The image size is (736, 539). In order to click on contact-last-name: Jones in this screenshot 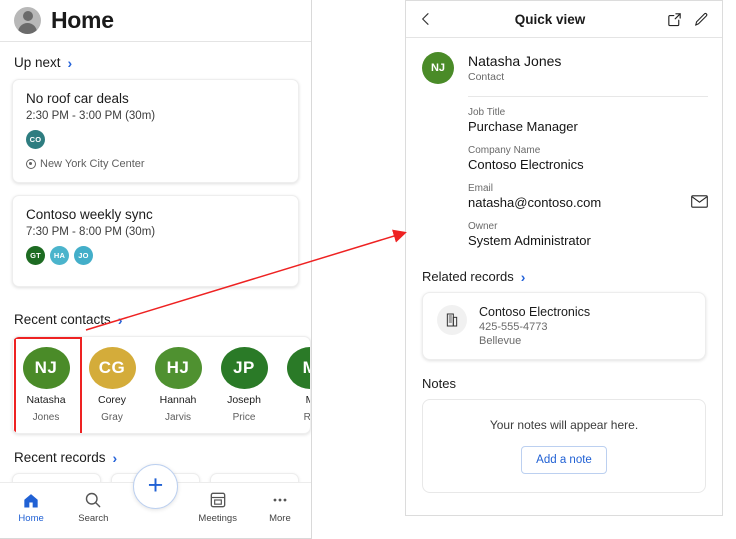, I will do `click(46, 417)`.